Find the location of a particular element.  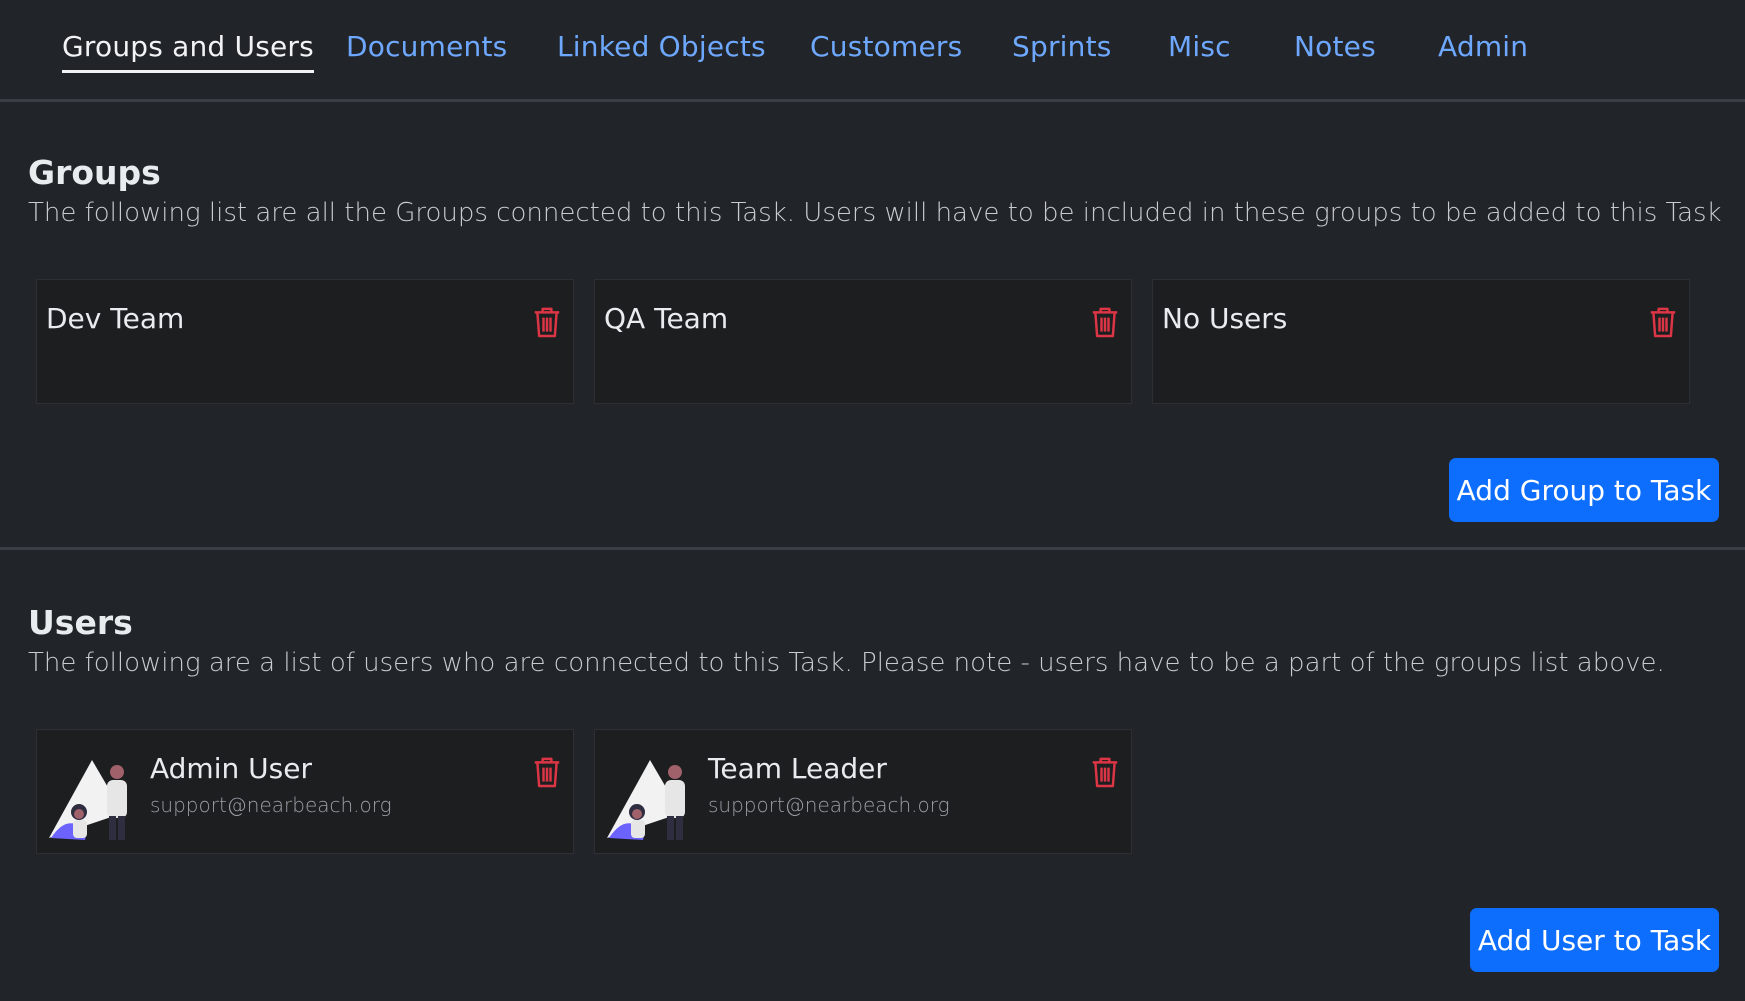

add-user-button: Add User to Task is located at coordinates (1594, 940).